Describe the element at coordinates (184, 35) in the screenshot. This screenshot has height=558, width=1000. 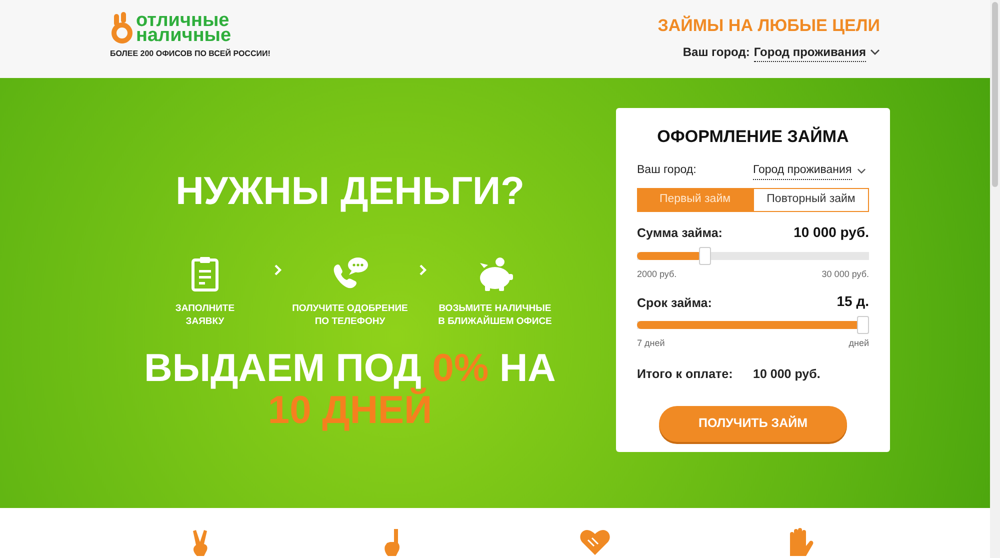
I see `logo-text: наличные` at that location.